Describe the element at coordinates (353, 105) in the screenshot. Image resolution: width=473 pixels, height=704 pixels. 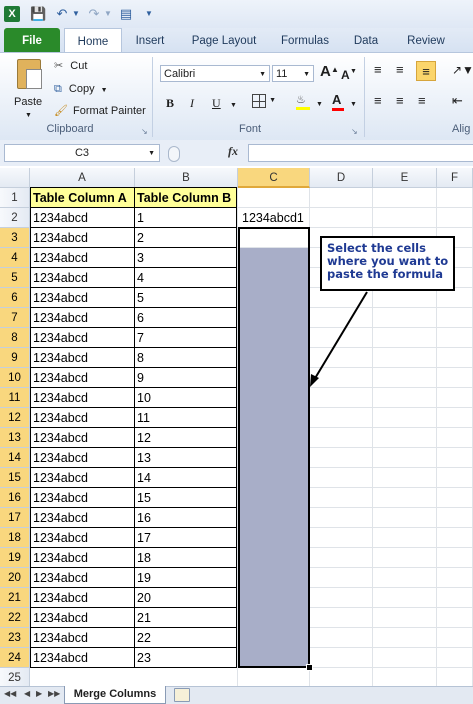
I see `font-color-dropdown-icon: ▼` at that location.